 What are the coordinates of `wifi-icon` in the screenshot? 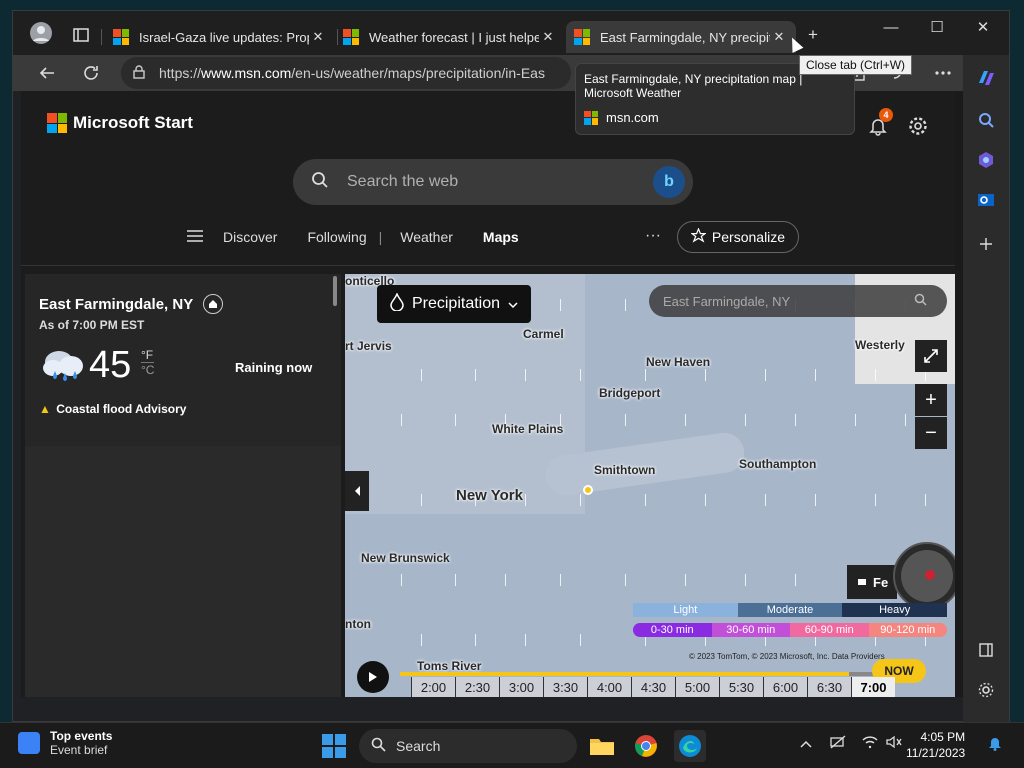 It's located at (870, 743).